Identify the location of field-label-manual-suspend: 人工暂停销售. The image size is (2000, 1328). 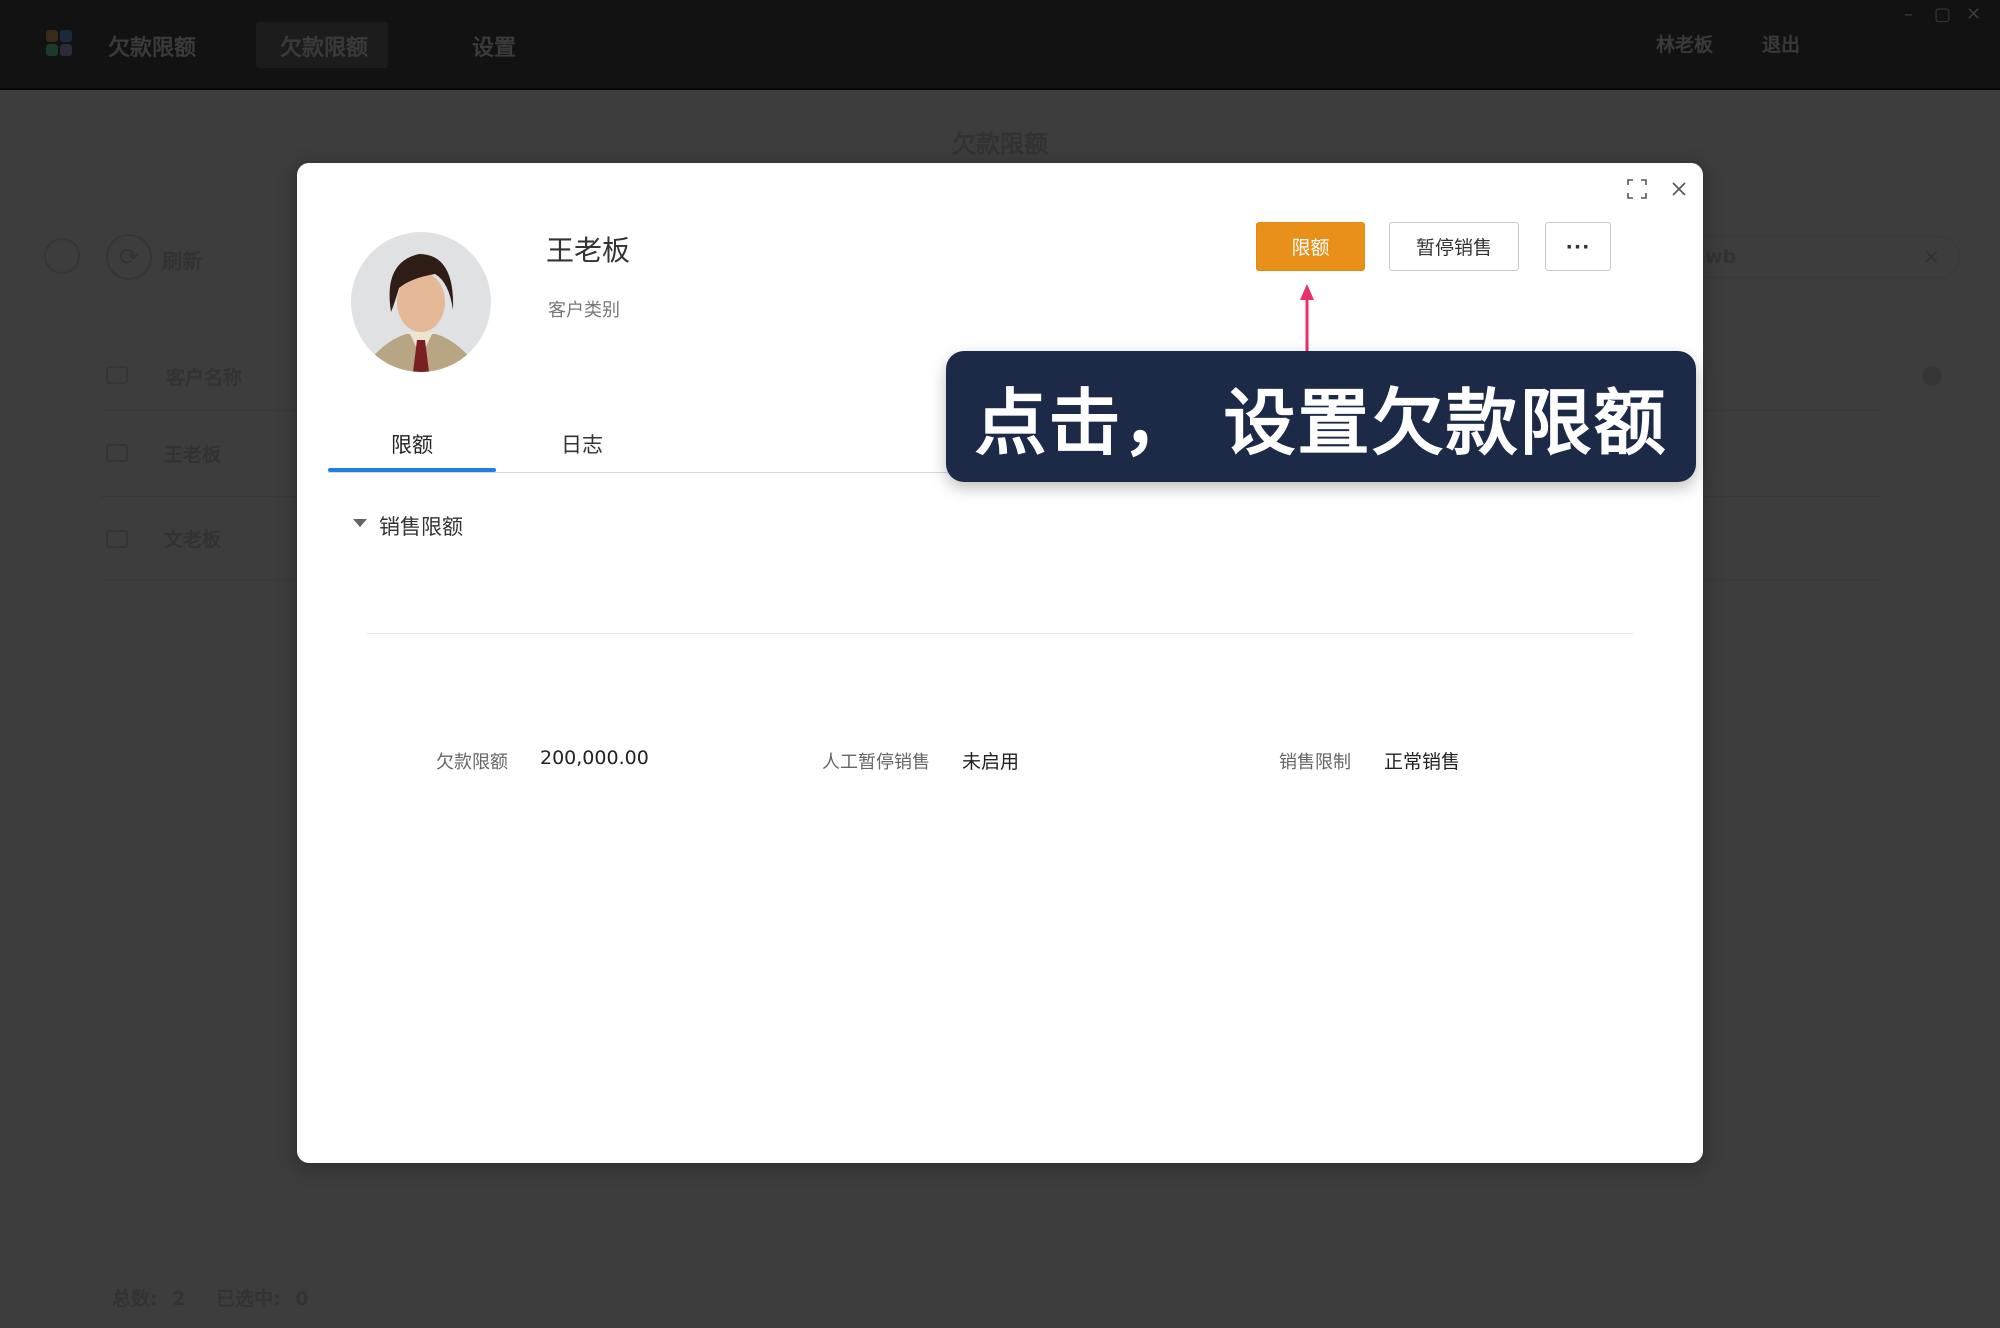
(876, 762).